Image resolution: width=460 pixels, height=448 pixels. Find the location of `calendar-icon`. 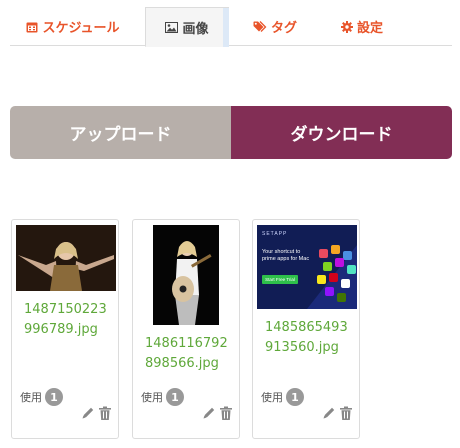

calendar-icon is located at coordinates (32, 27).